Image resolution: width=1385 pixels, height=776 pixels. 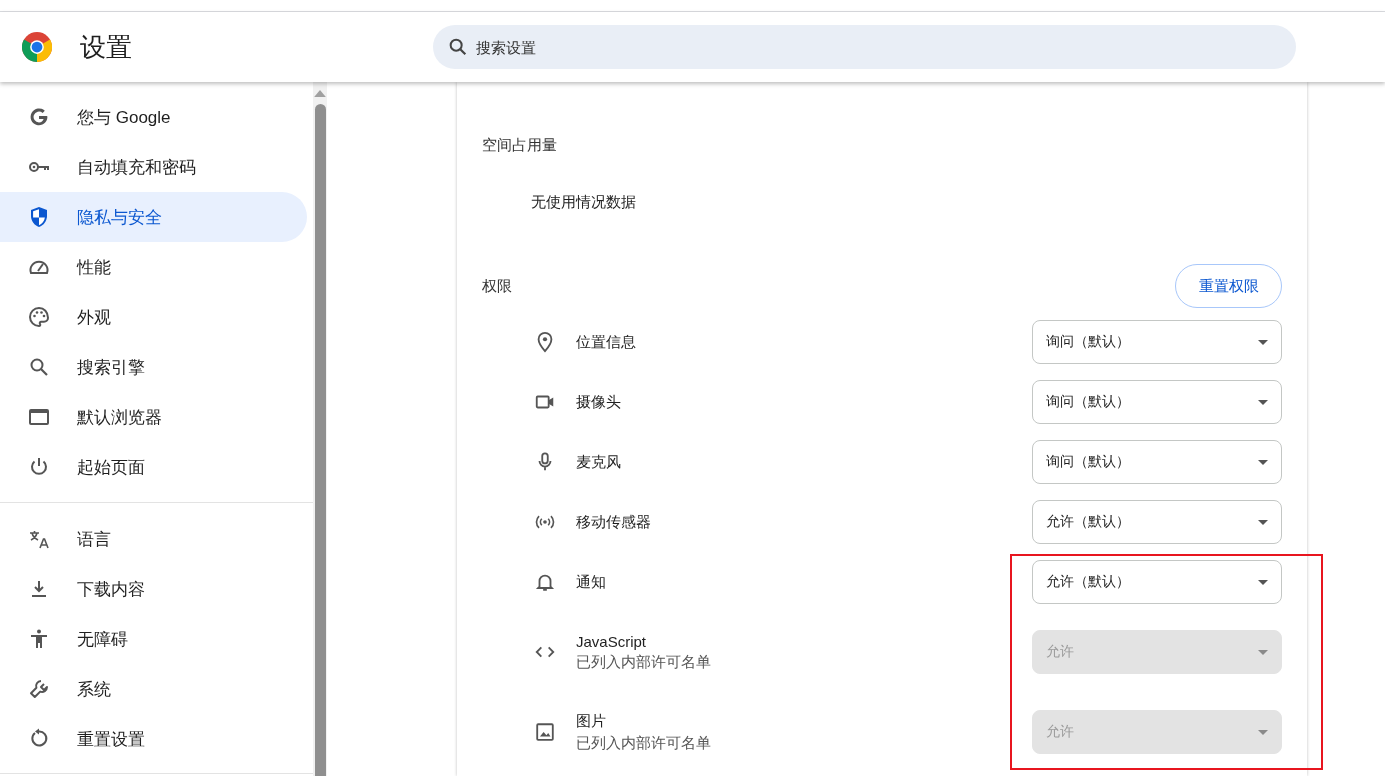 I want to click on page-title: 设置, so click(x=106, y=47).